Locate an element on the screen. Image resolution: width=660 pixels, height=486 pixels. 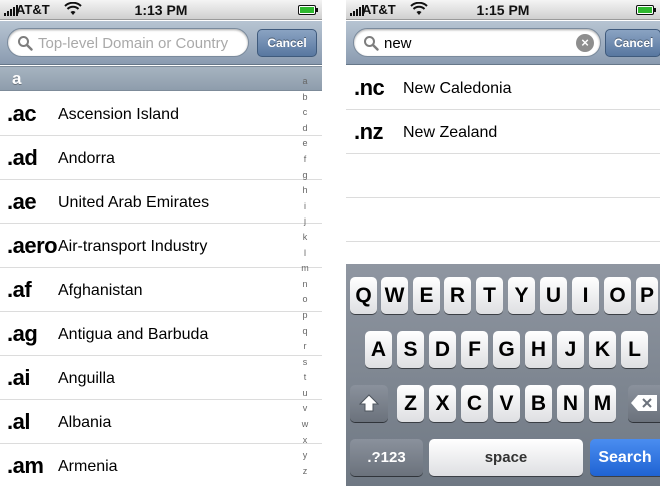
country-label: Ascension Island is located at coordinates (118, 114).